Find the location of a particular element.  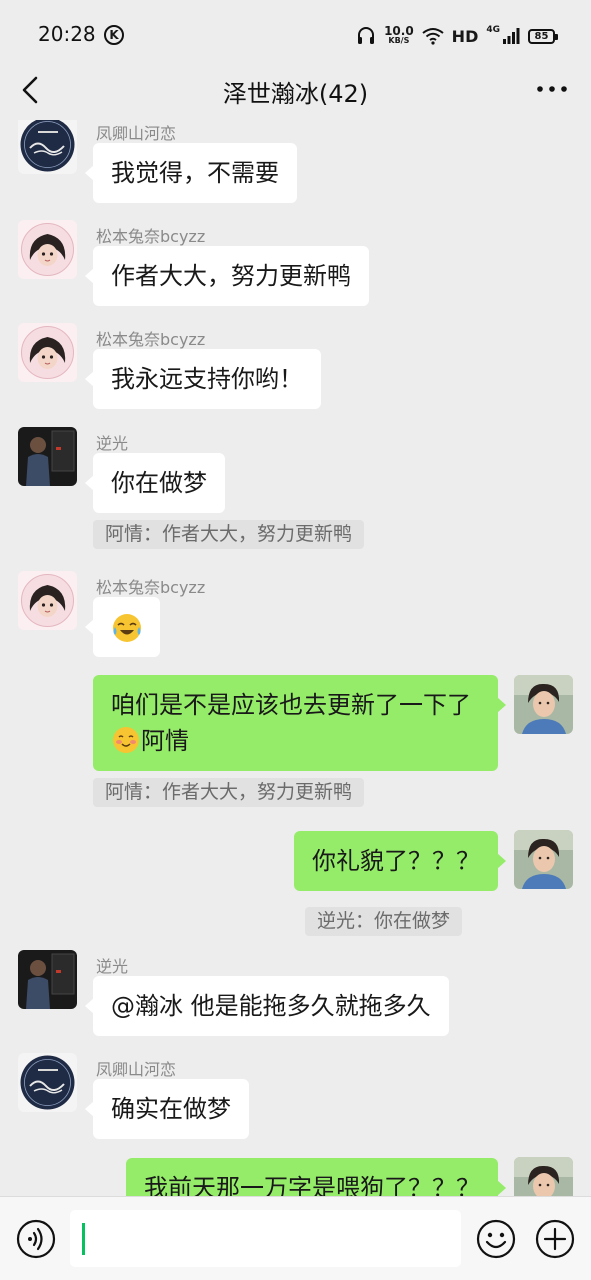

message-bubble: 确实在做梦 is located at coordinates (167, 1109).